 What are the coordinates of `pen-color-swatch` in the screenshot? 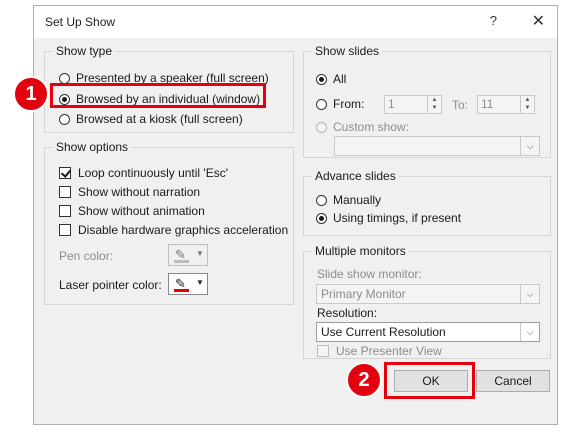 It's located at (181, 261).